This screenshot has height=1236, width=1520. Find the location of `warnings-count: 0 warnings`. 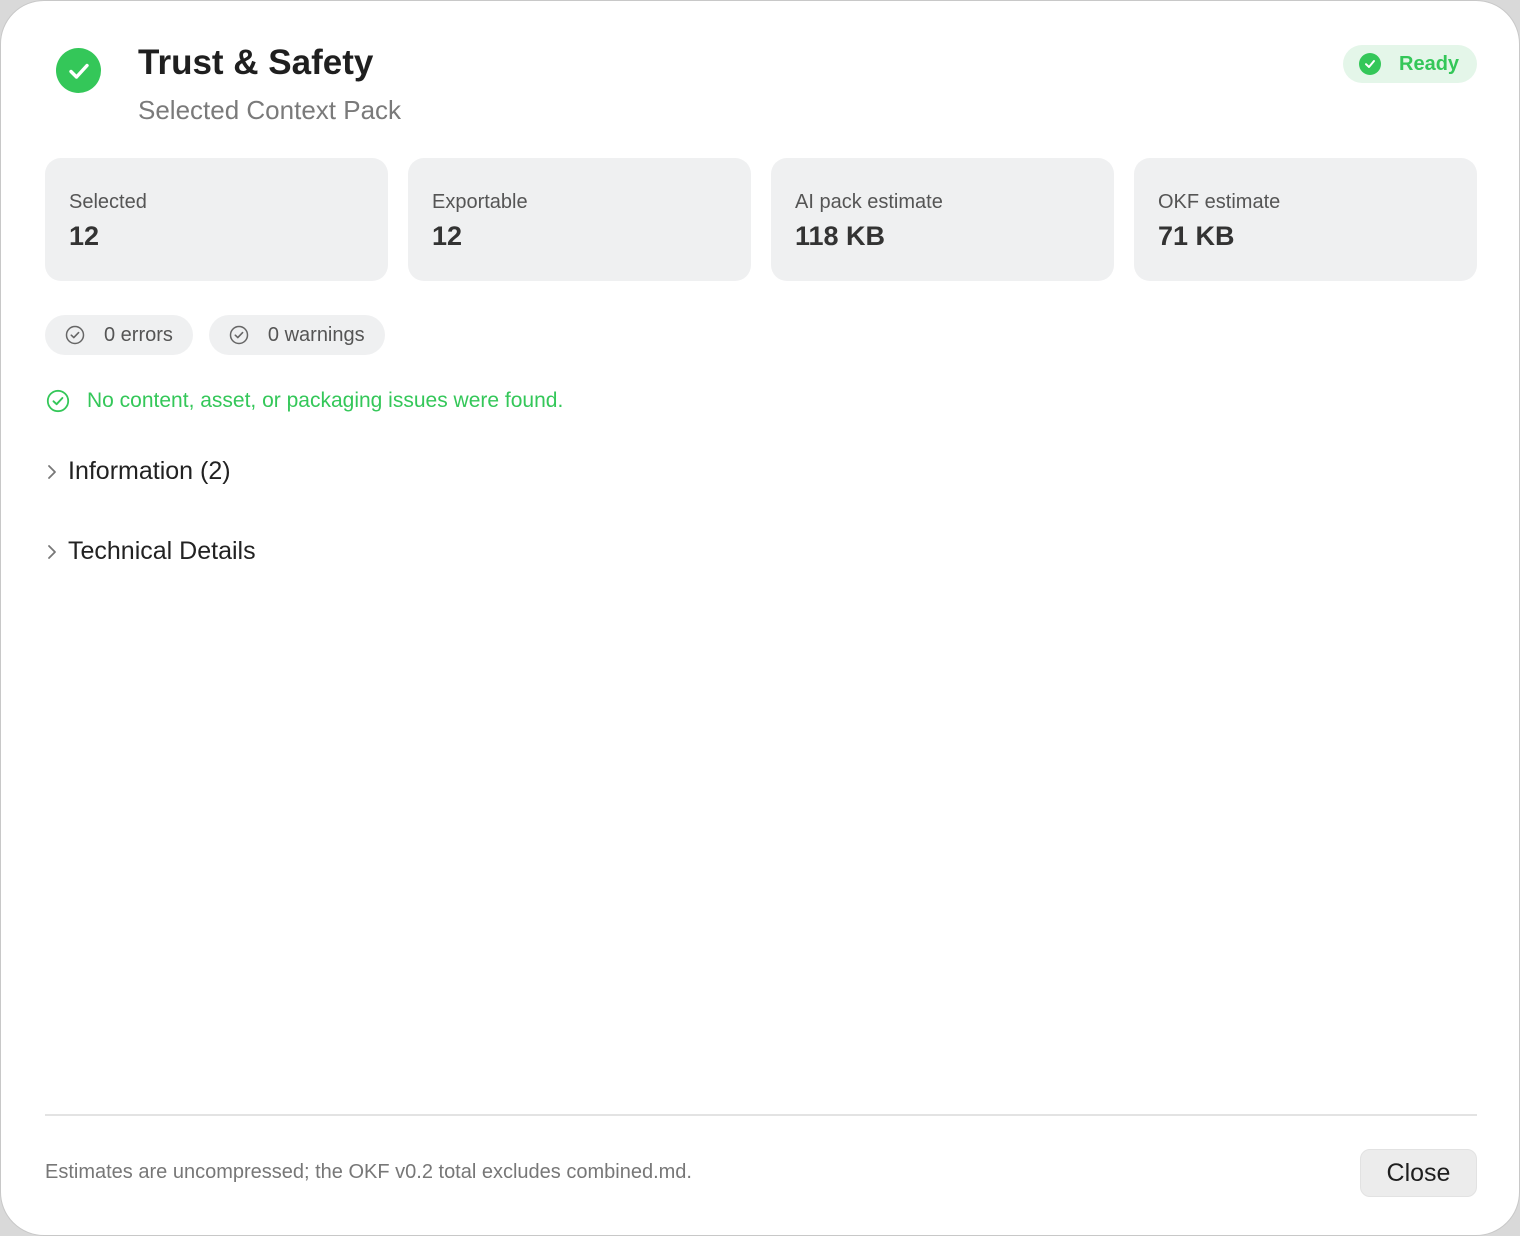

warnings-count: 0 warnings is located at coordinates (316, 334).